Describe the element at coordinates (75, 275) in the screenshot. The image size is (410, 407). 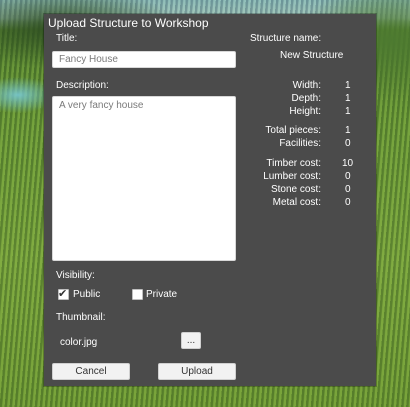
I see `visibility-label: Visibility:` at that location.